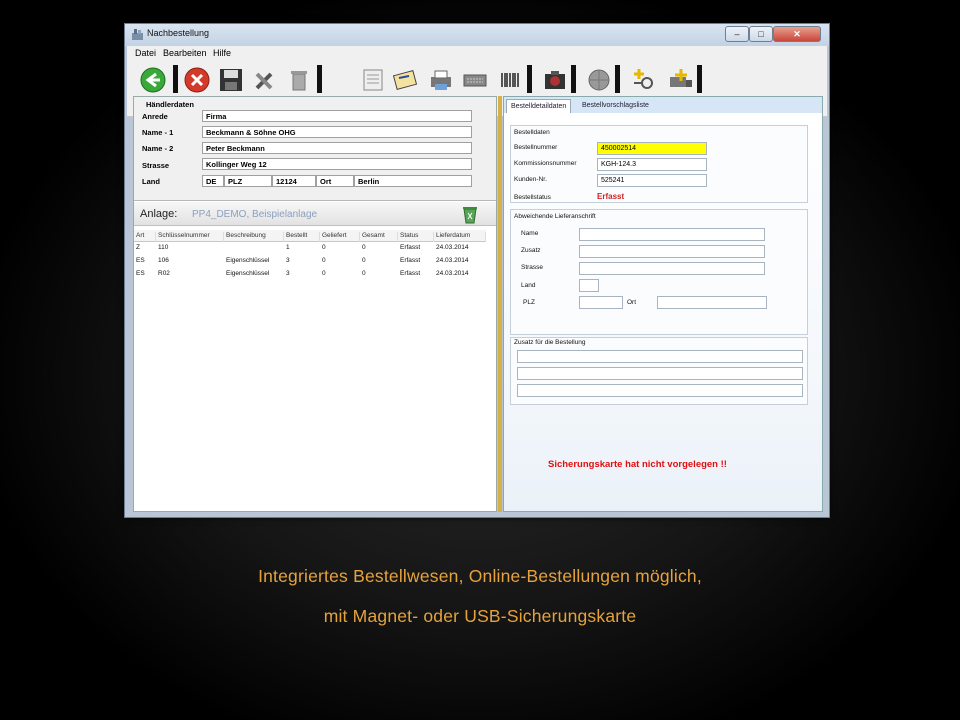  What do you see at coordinates (470, 214) in the screenshot?
I see `recycle-bin-icon` at bounding box center [470, 214].